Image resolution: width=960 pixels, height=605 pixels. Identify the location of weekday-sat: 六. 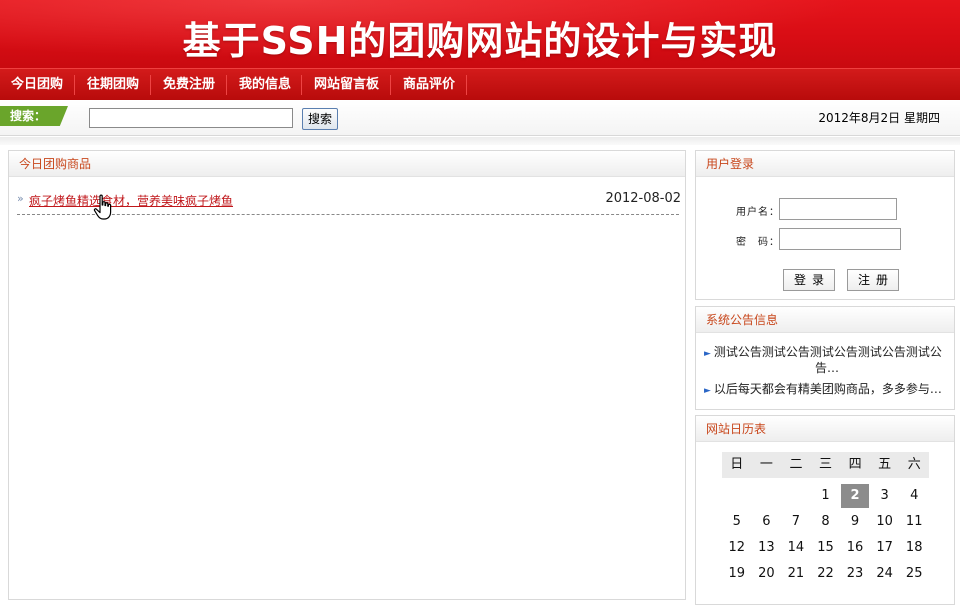
(914, 464).